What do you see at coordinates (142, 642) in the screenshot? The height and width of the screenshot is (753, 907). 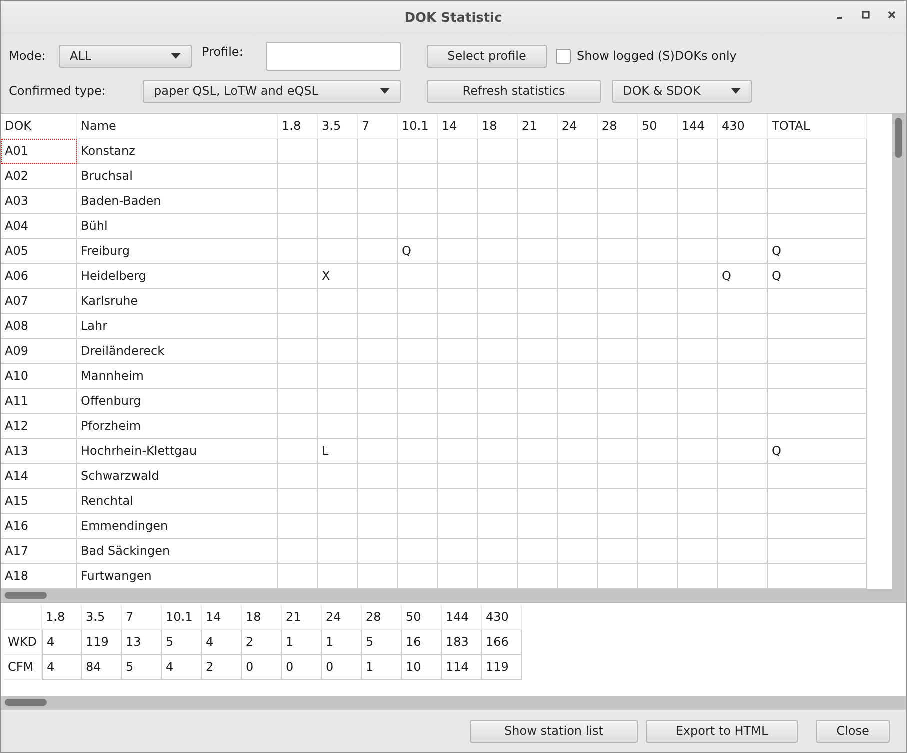 I see `table-cell: 13` at bounding box center [142, 642].